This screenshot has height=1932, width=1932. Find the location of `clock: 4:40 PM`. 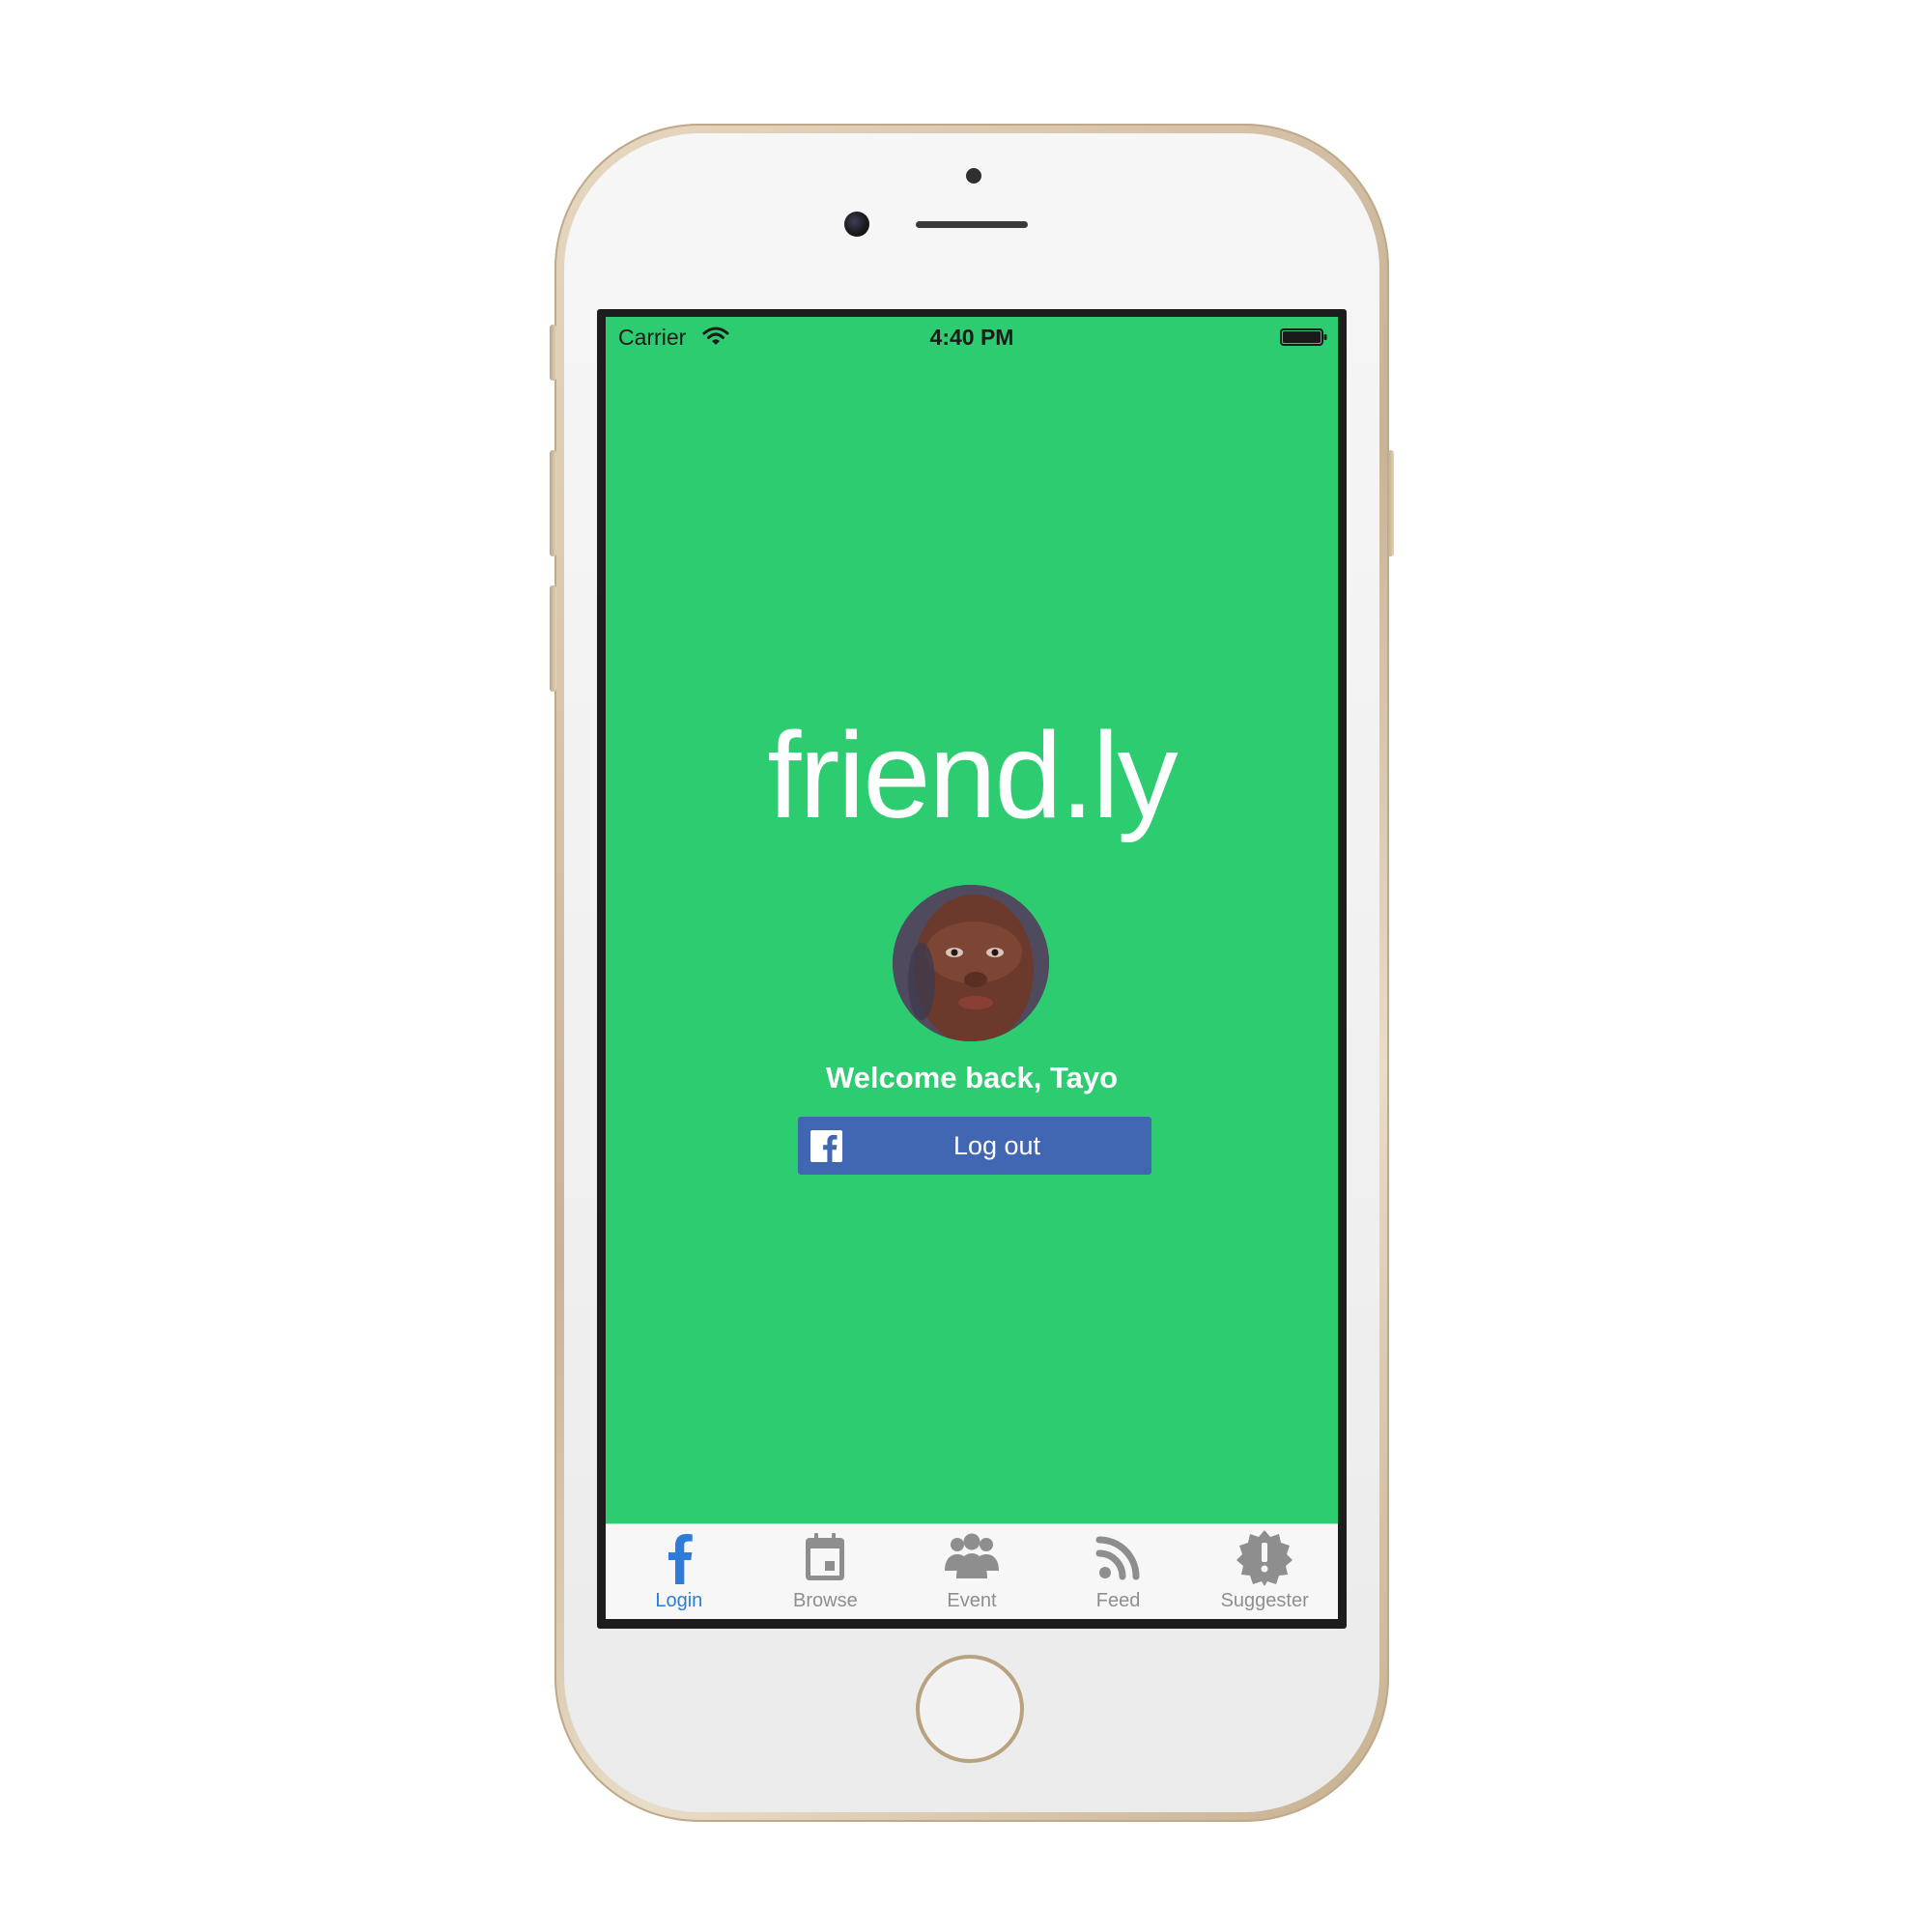

clock: 4:40 PM is located at coordinates (971, 337).